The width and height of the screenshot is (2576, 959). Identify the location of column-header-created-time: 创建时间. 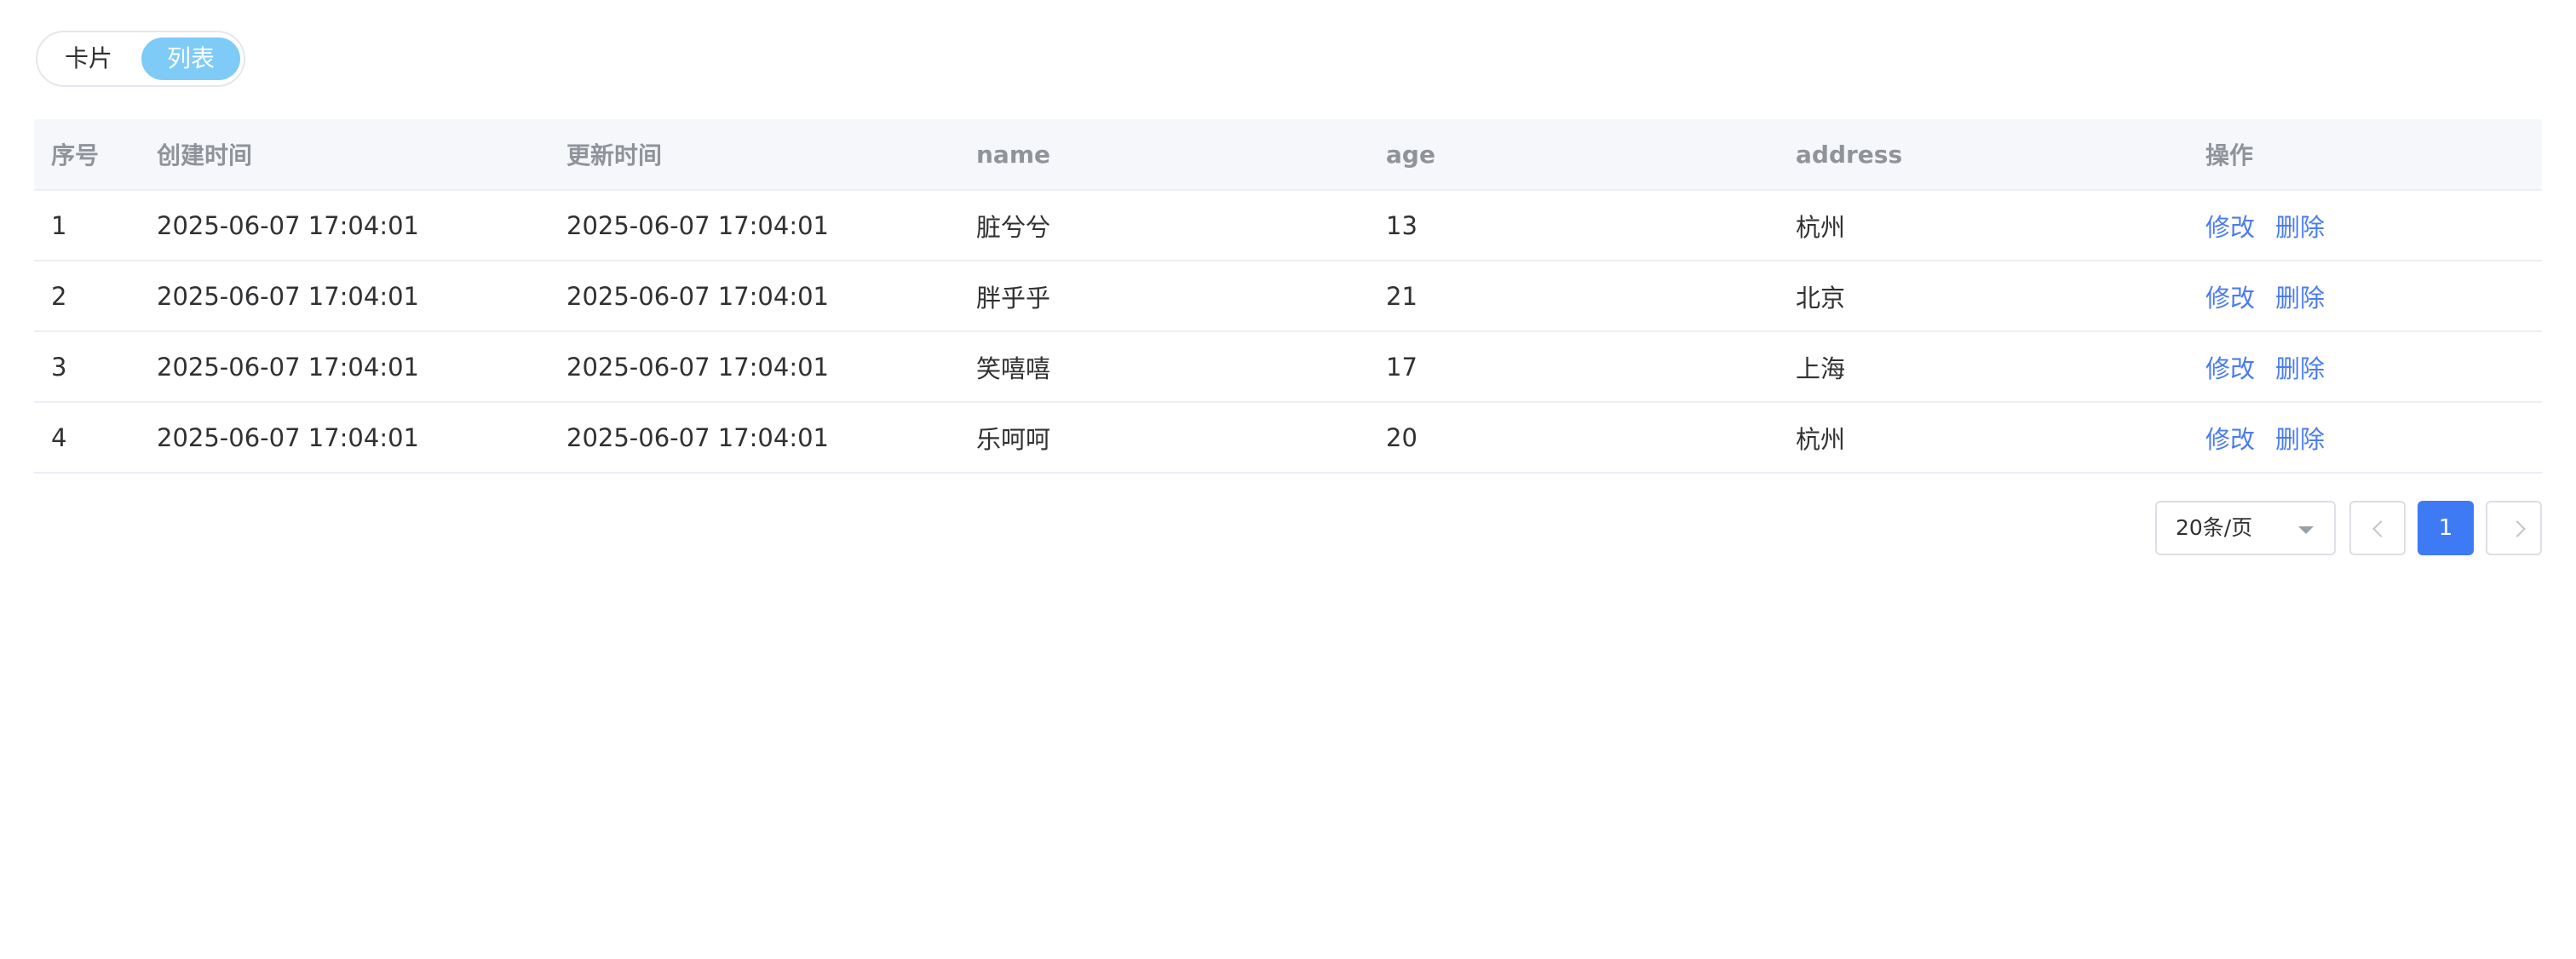
(345, 155).